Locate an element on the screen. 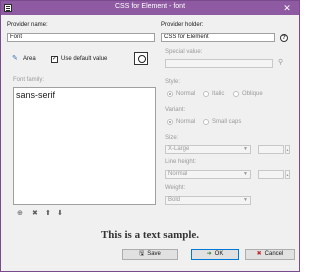  use-default-checkbox: ✓ is located at coordinates (54, 59).